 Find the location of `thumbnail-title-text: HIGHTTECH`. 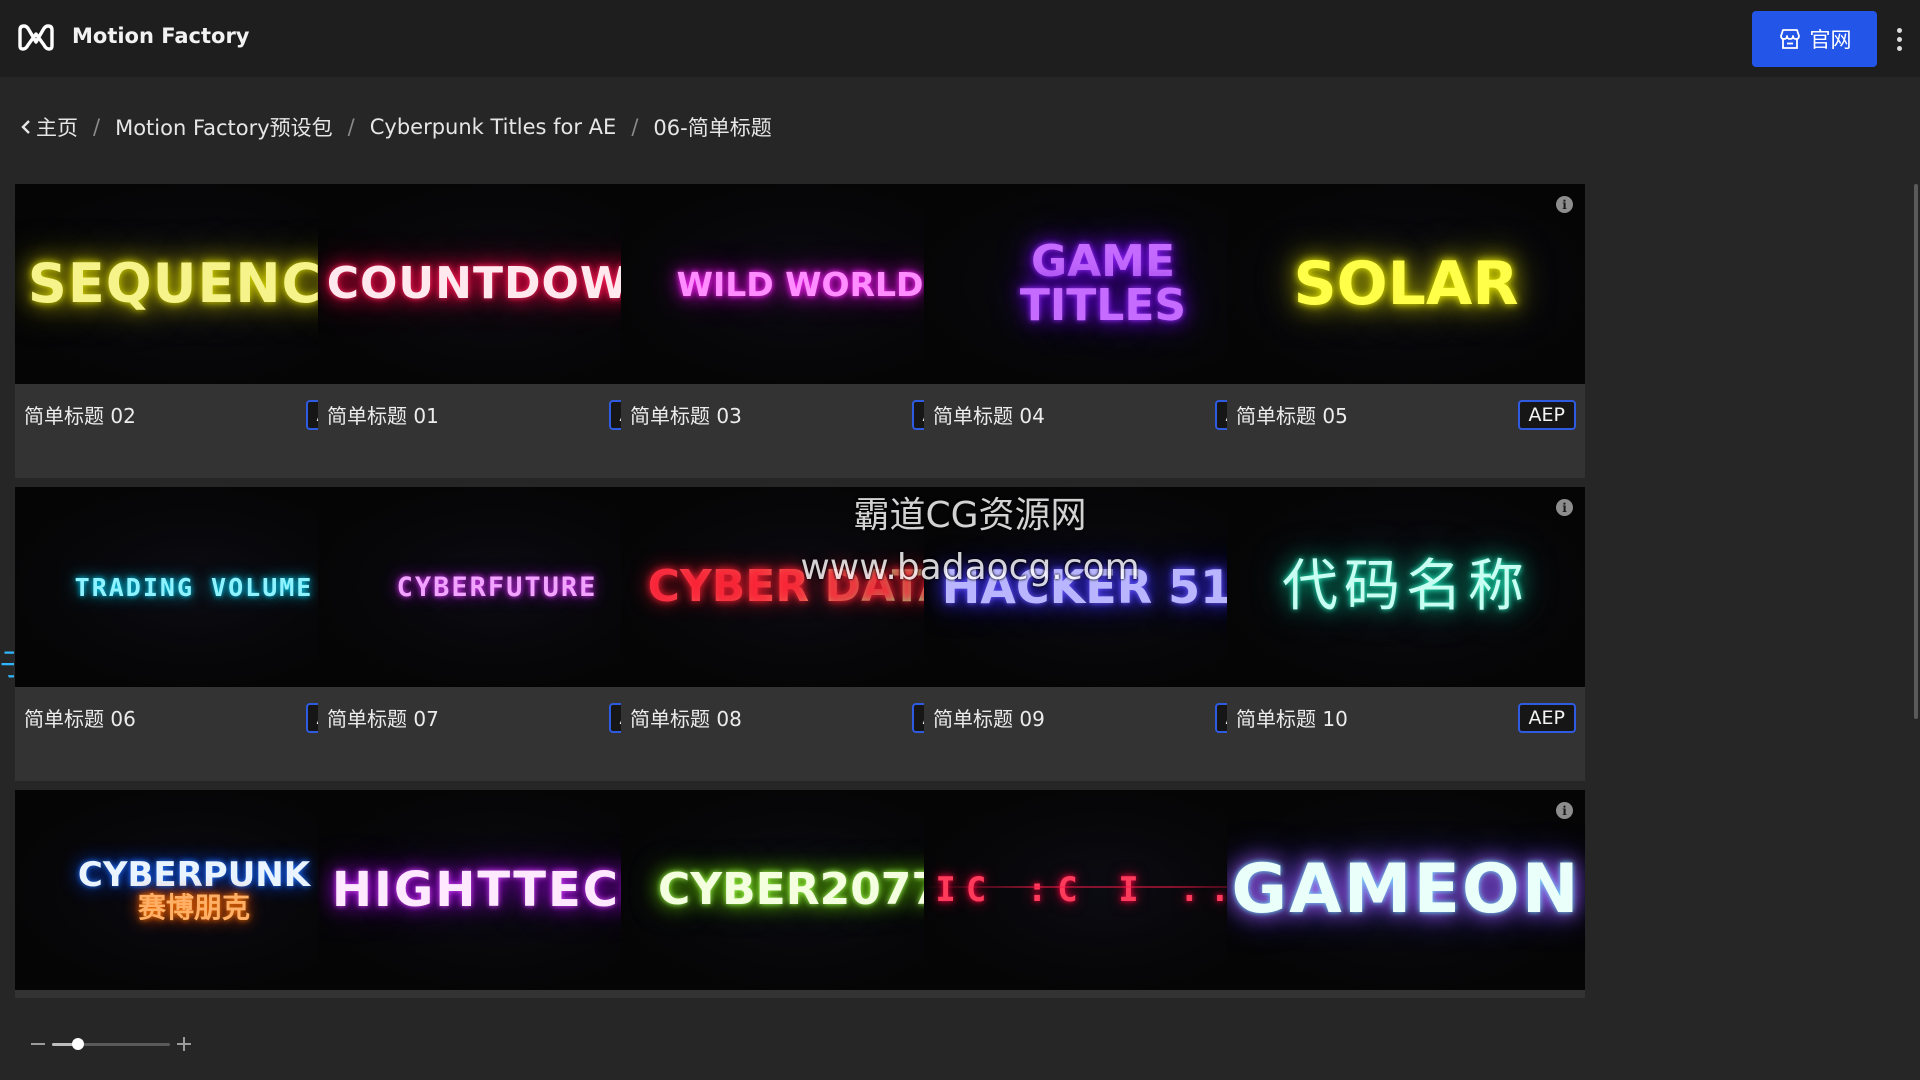

thumbnail-title-text: HIGHTTECH is located at coordinates (497, 890).